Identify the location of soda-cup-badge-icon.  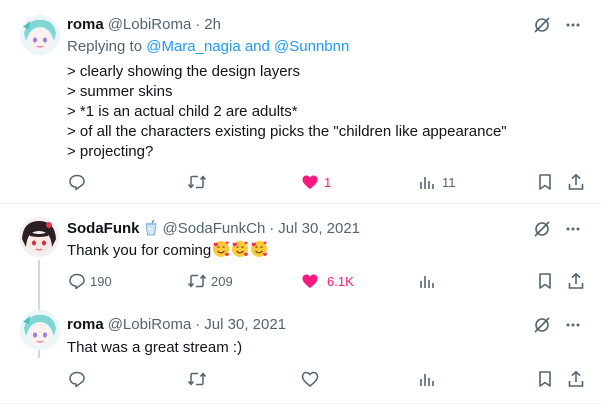
(151, 227).